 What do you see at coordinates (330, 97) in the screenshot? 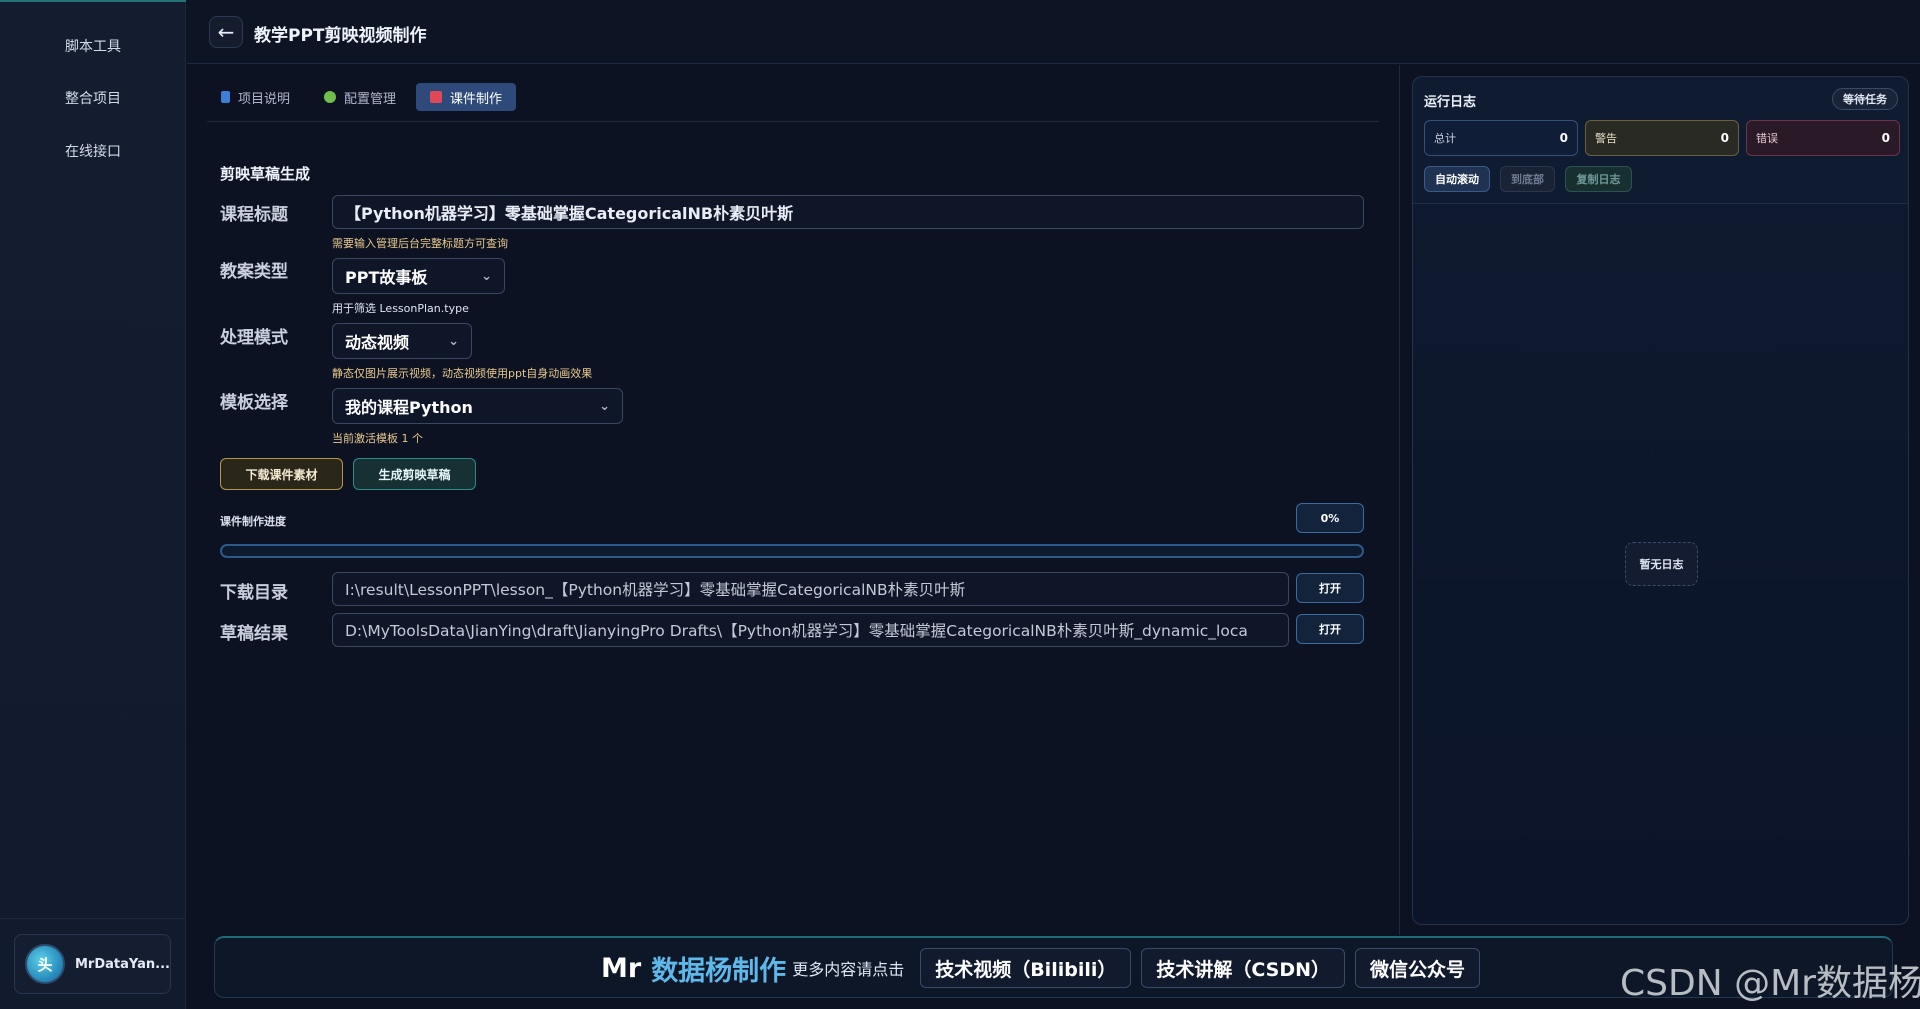
I see `gear-icon` at bounding box center [330, 97].